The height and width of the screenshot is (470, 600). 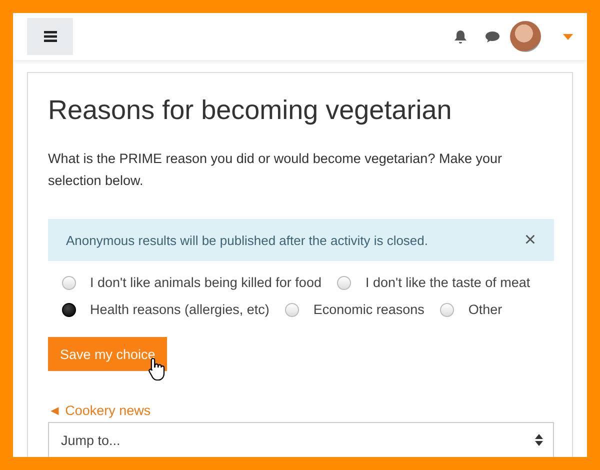 I want to click on caret-icon, so click(x=568, y=37).